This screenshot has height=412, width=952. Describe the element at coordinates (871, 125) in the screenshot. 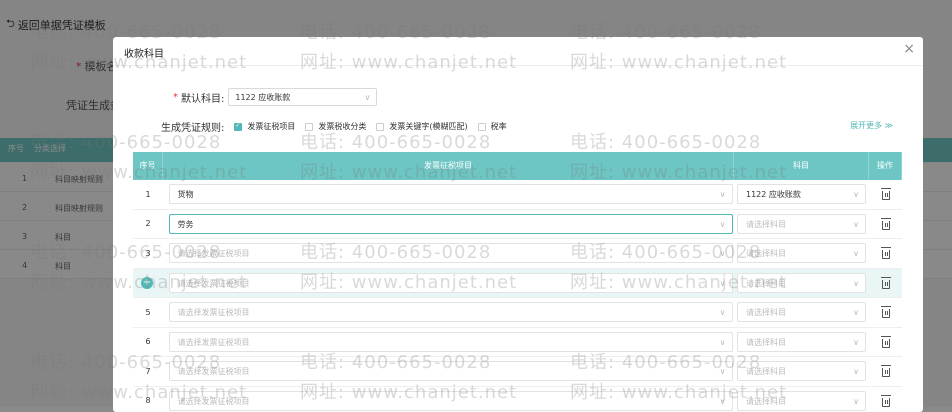

I see `expand-more-link: 展开更多 ≫` at that location.